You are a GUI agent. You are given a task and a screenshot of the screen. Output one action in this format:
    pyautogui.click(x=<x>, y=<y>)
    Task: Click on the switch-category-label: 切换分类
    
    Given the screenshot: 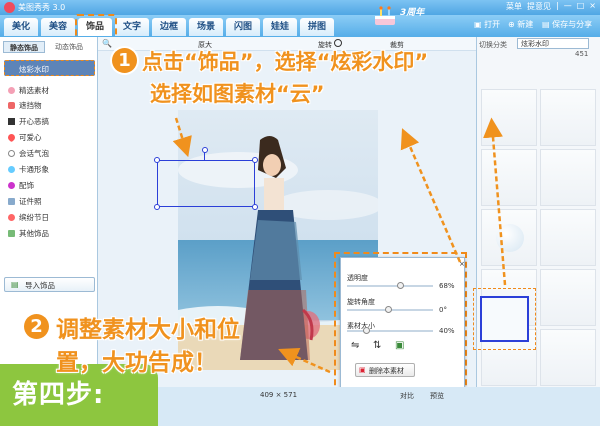 What is the action you would take?
    pyautogui.click(x=493, y=45)
    